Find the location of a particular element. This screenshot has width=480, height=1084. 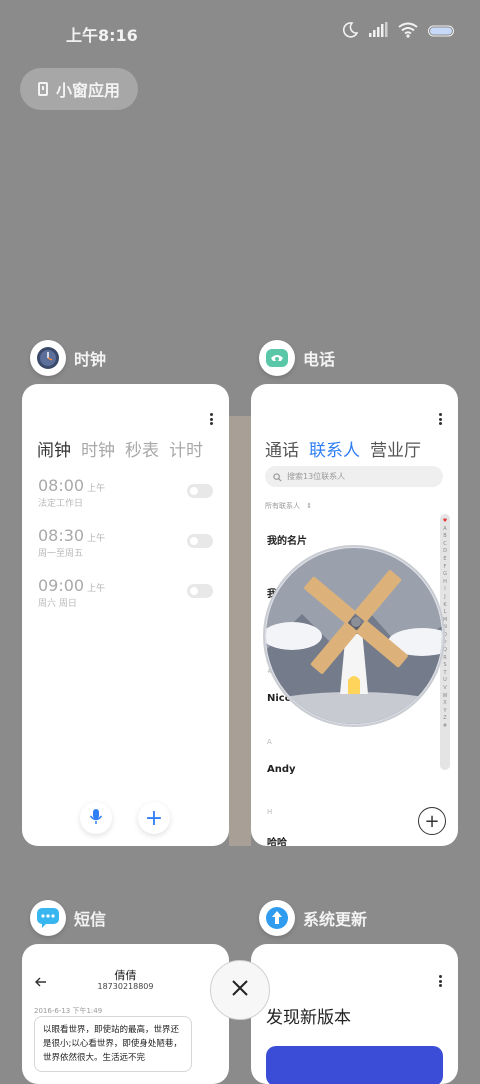

messages-app-icon is located at coordinates (48, 918).